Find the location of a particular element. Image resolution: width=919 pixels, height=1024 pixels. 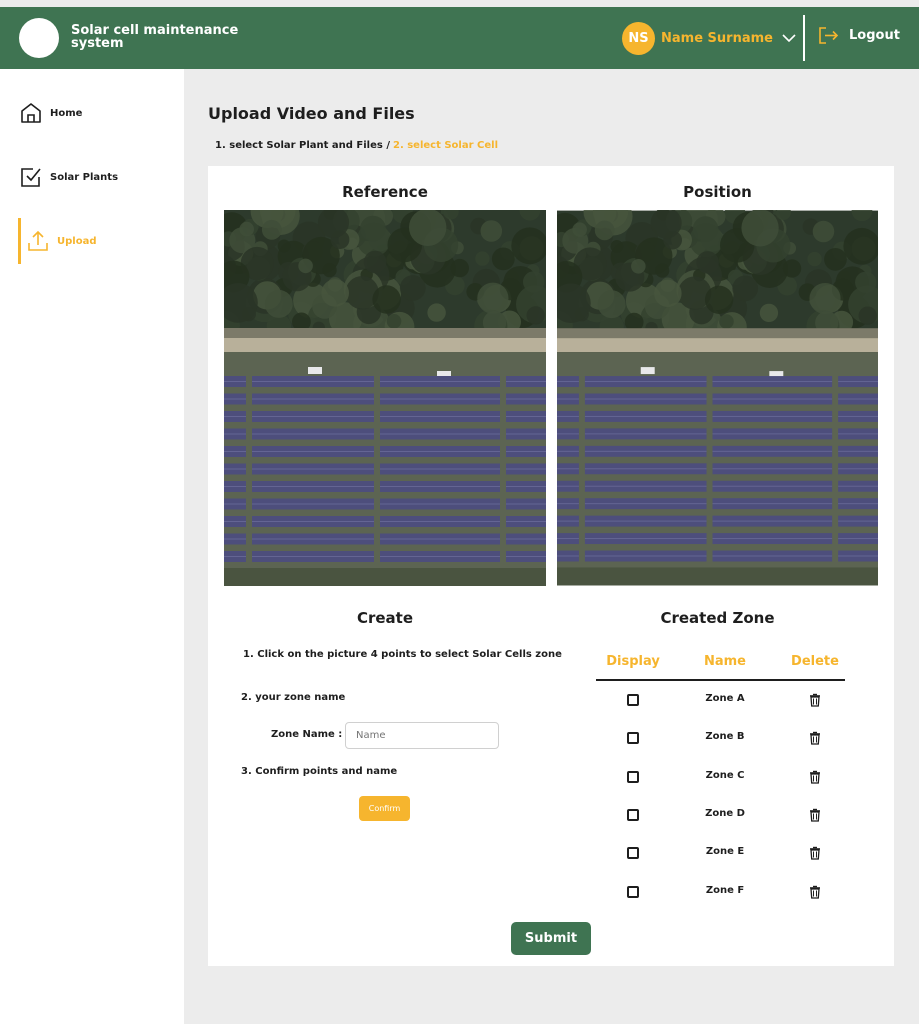

breadcrumb-step-2: 2. select Solar Cell is located at coordinates (445, 145).